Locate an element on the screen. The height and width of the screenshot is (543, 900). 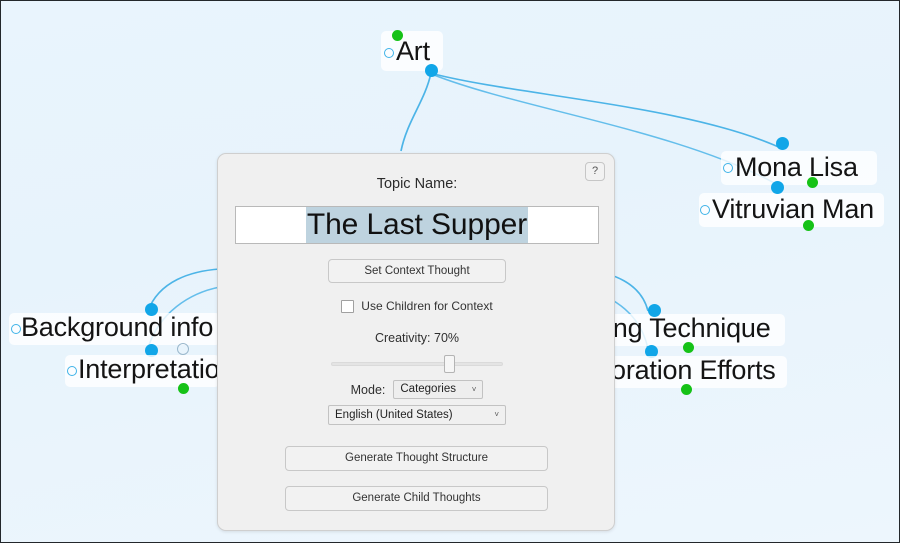
mode-label: Mode: is located at coordinates (368, 389).